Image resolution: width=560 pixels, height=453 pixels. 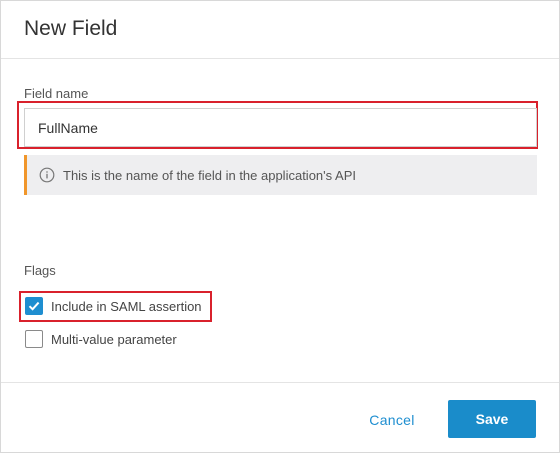 What do you see at coordinates (56, 93) in the screenshot?
I see `field-name-label: Field name` at bounding box center [56, 93].